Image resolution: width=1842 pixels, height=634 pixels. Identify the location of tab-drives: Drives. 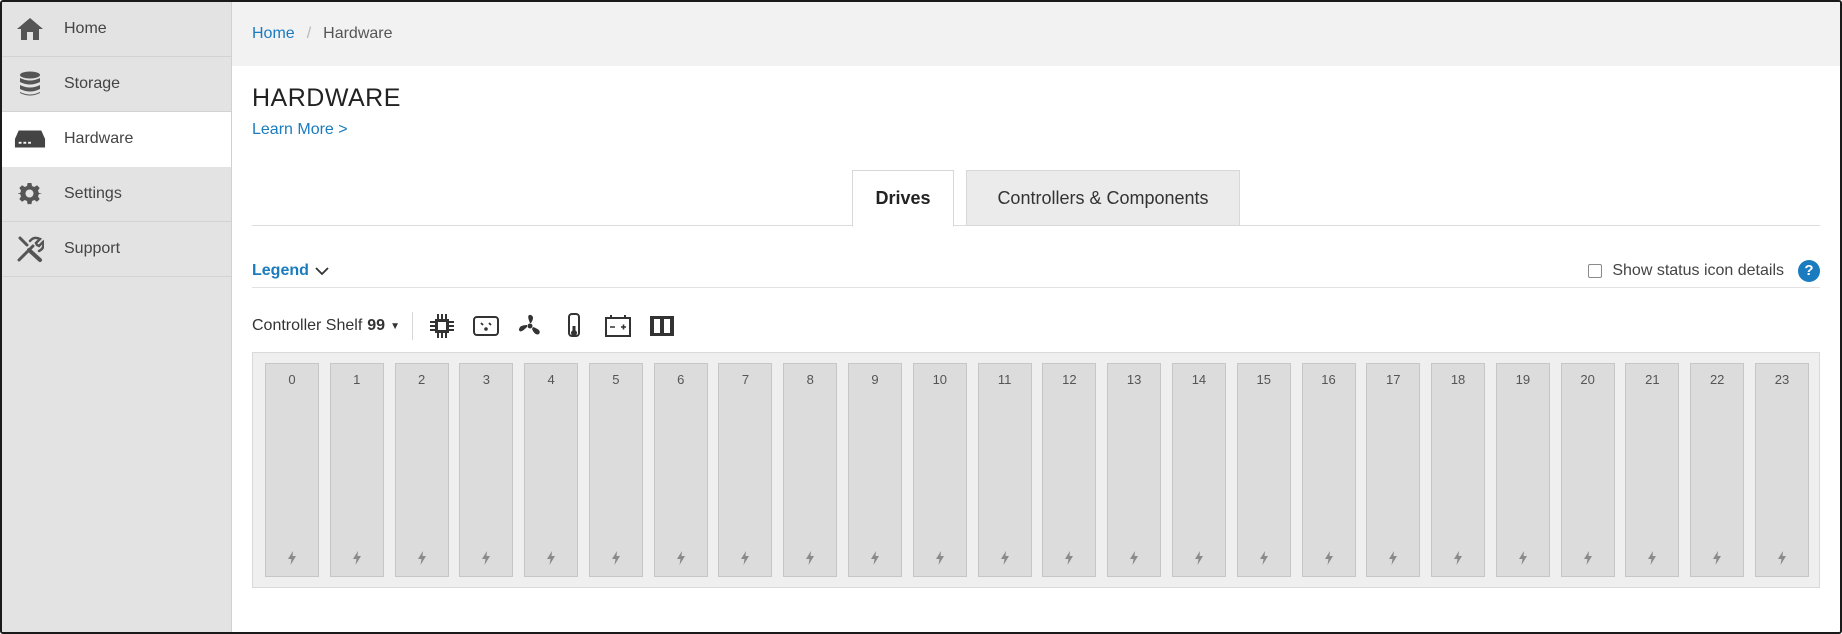
(903, 198).